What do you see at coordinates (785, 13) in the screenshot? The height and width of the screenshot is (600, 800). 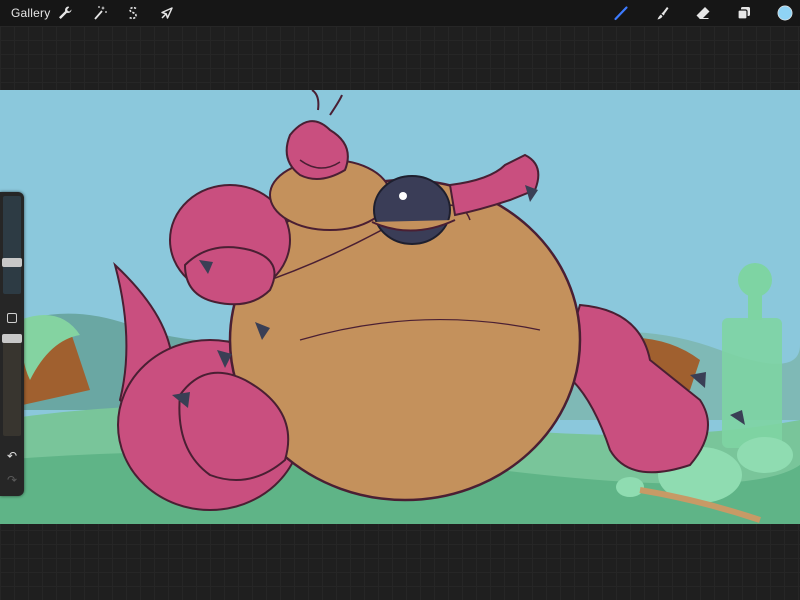 I see `color-swatch-icon` at bounding box center [785, 13].